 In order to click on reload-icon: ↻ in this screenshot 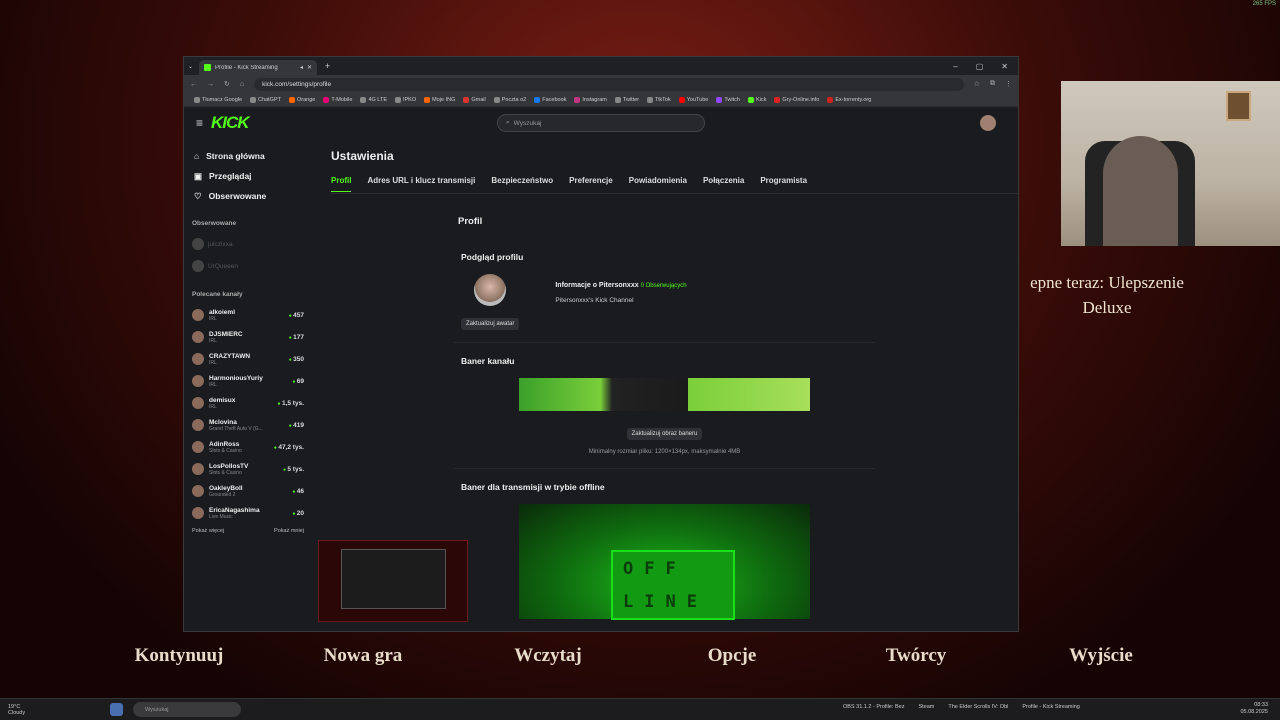, I will do `click(227, 84)`.